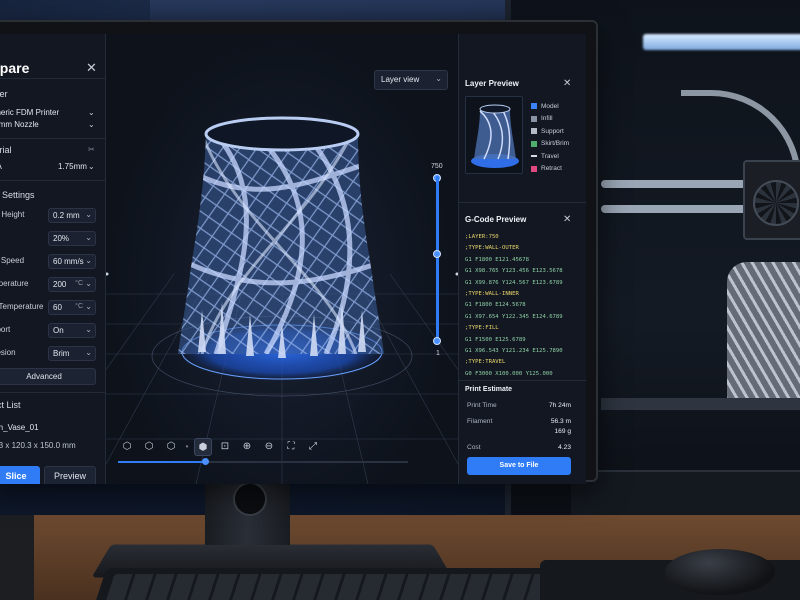 This screenshot has width=800, height=600. I want to click on nozzle-temperature-input: 200 °C ⌄, so click(72, 284).